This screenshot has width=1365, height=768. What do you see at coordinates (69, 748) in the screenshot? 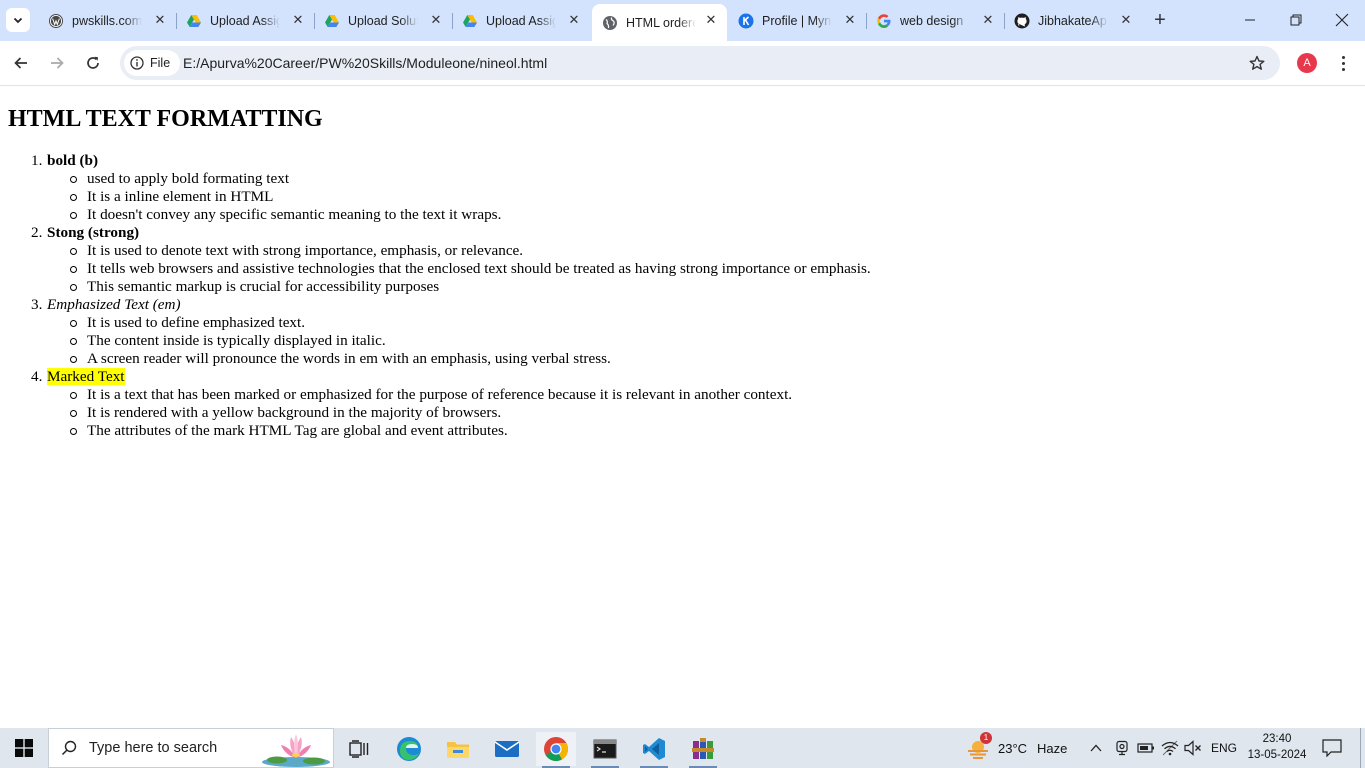
I see `search-icon` at bounding box center [69, 748].